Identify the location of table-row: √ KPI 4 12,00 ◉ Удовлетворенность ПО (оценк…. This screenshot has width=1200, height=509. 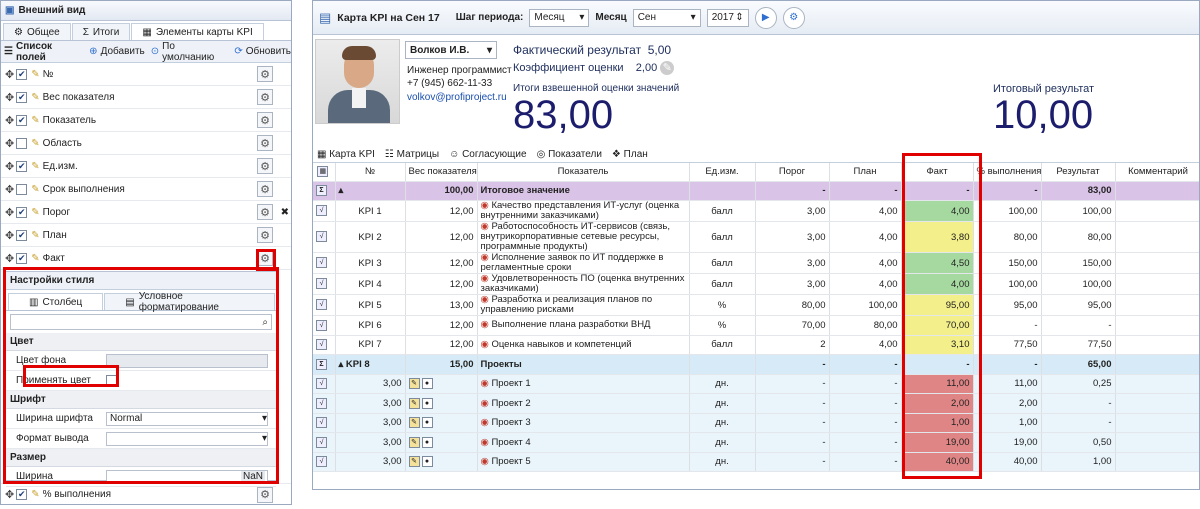
(756, 284).